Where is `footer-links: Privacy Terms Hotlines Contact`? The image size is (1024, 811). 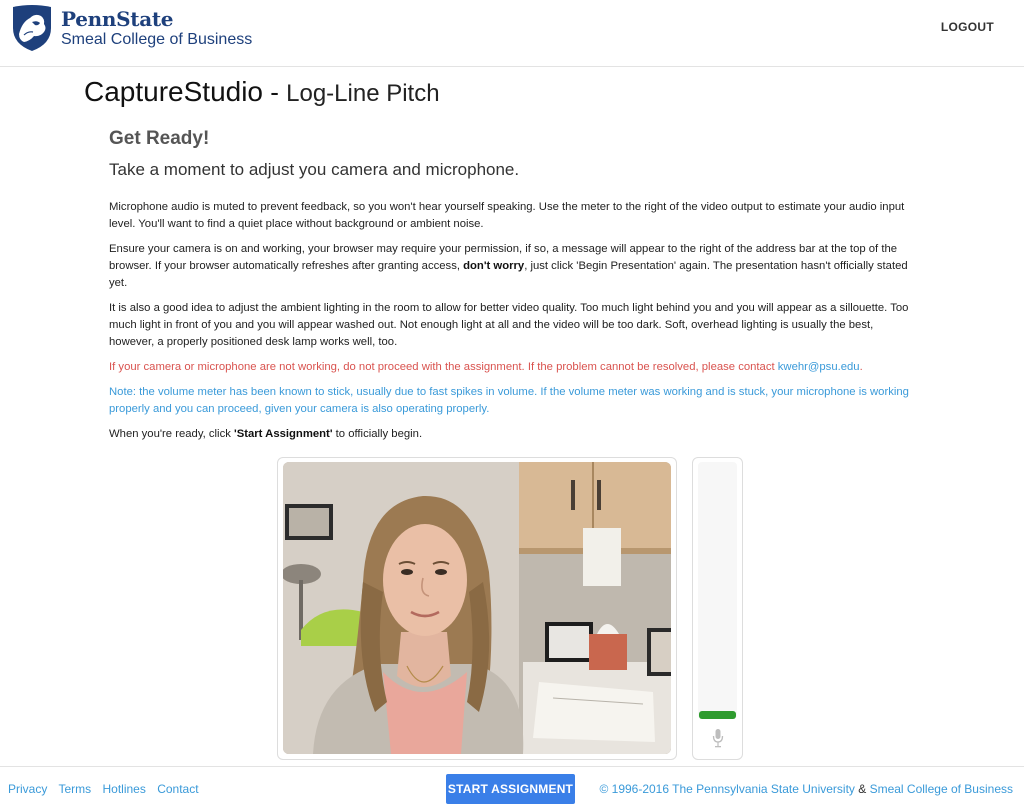 footer-links: Privacy Terms Hotlines Contact is located at coordinates (107, 789).